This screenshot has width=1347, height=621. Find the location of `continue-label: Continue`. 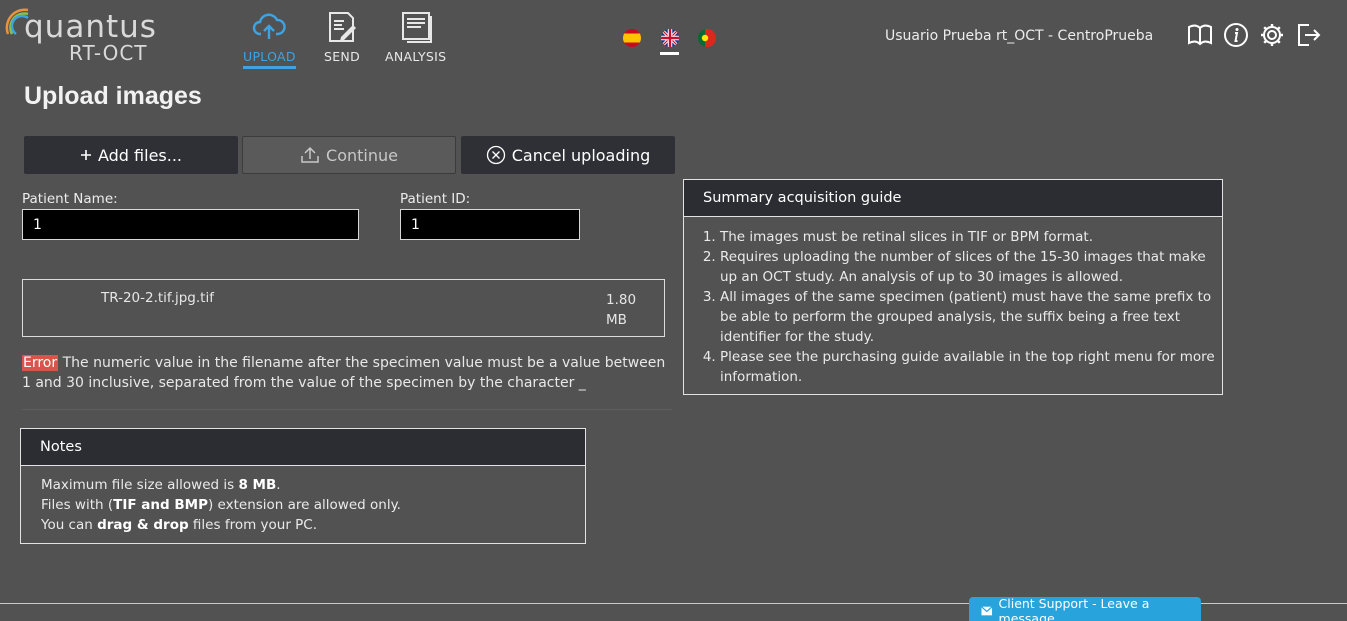

continue-label: Continue is located at coordinates (362, 155).